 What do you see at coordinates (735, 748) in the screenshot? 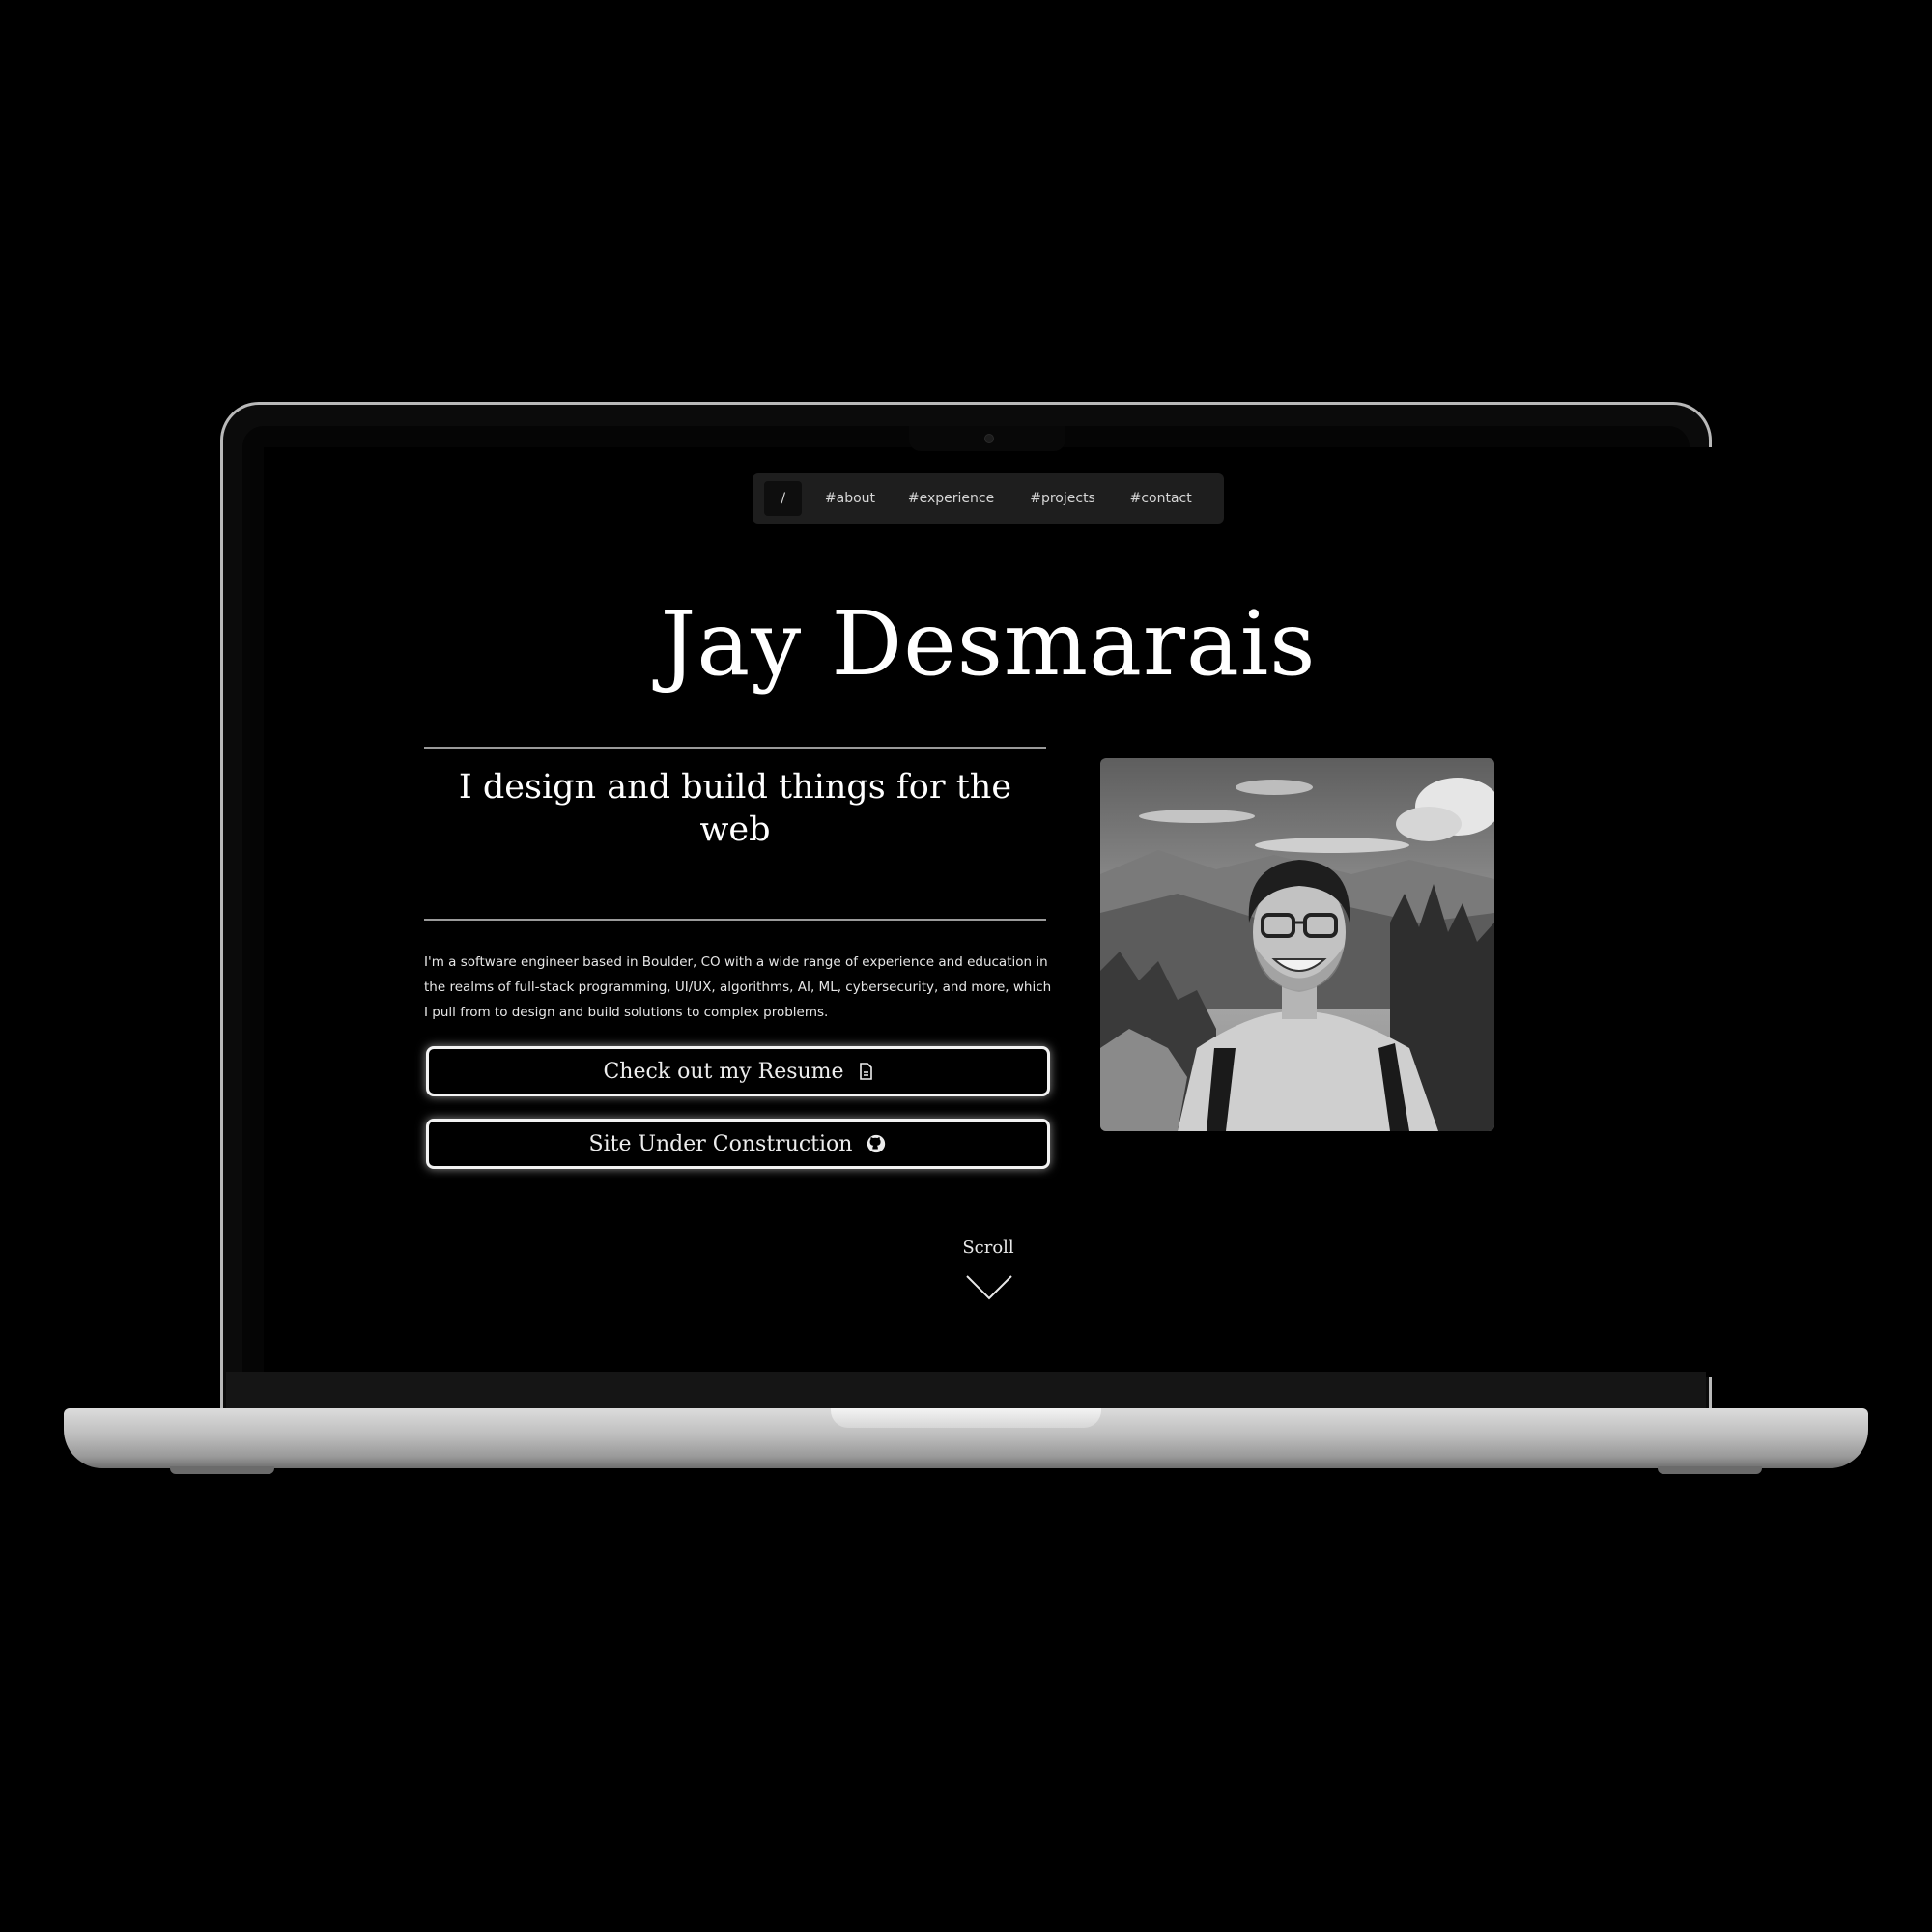
I see `divider-top` at bounding box center [735, 748].